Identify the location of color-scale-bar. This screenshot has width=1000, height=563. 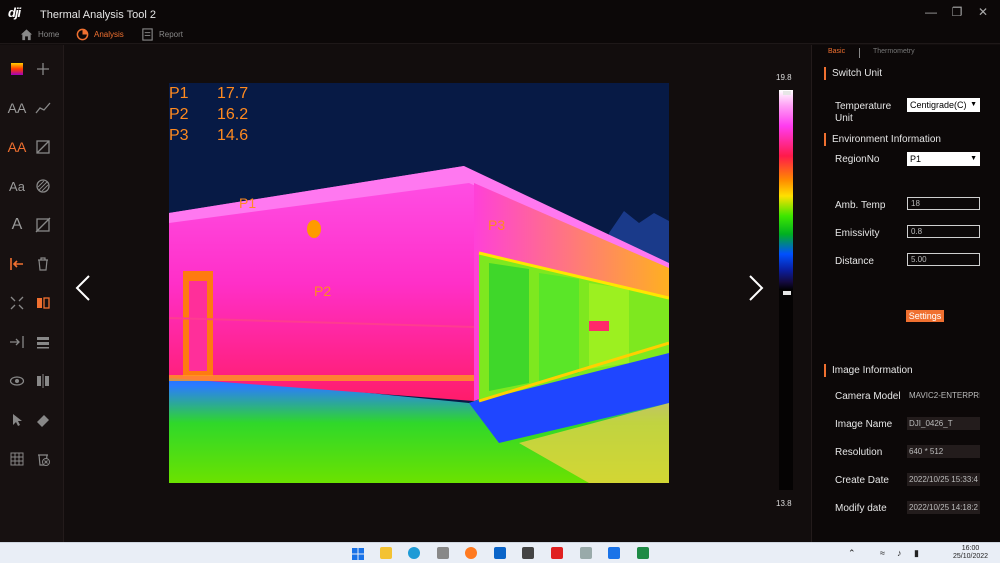
(786, 190).